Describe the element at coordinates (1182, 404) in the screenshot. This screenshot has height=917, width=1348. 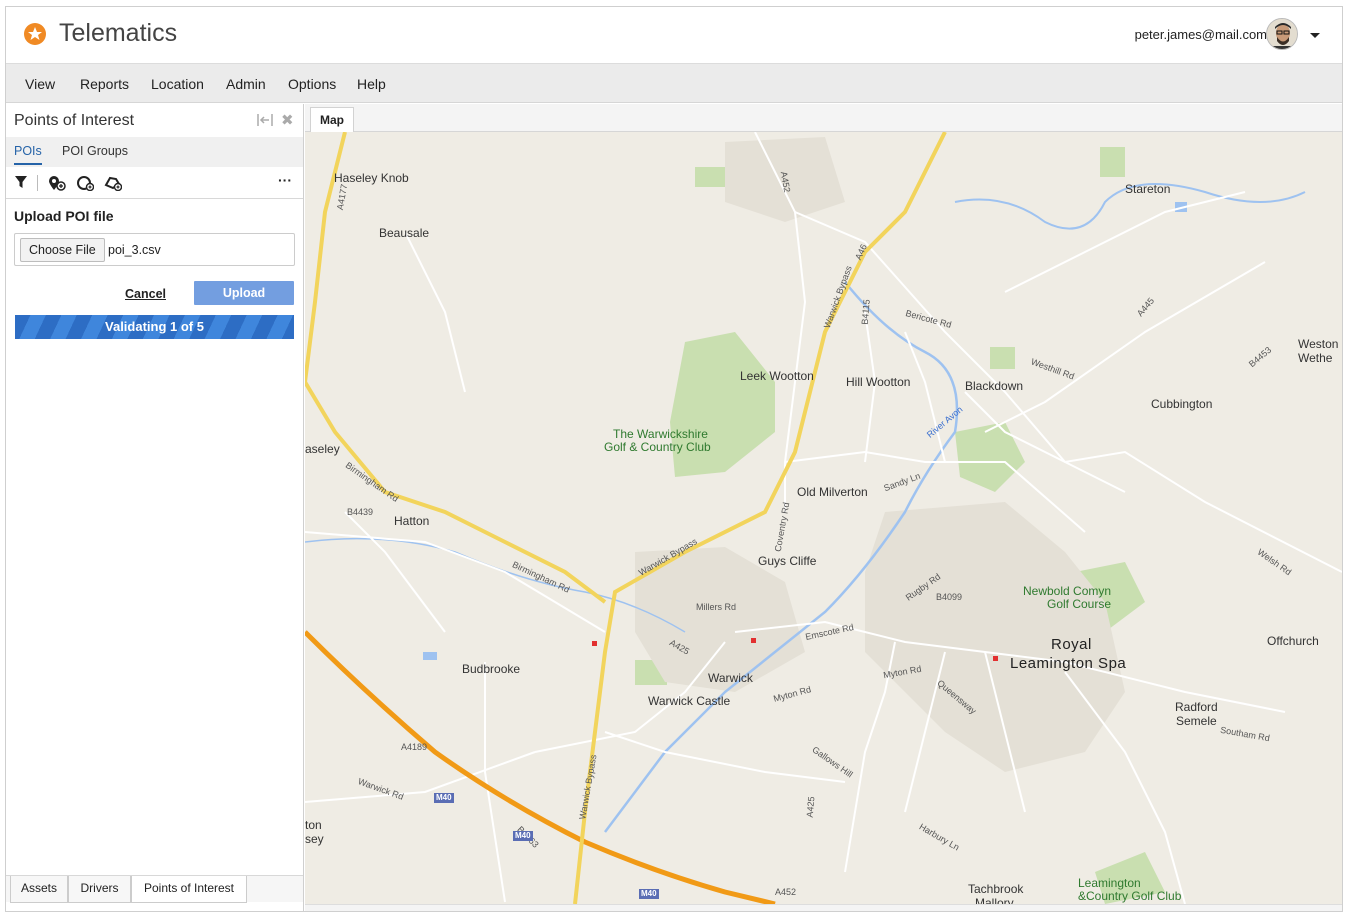
I see `map-label-cubbington: Cubbington` at that location.